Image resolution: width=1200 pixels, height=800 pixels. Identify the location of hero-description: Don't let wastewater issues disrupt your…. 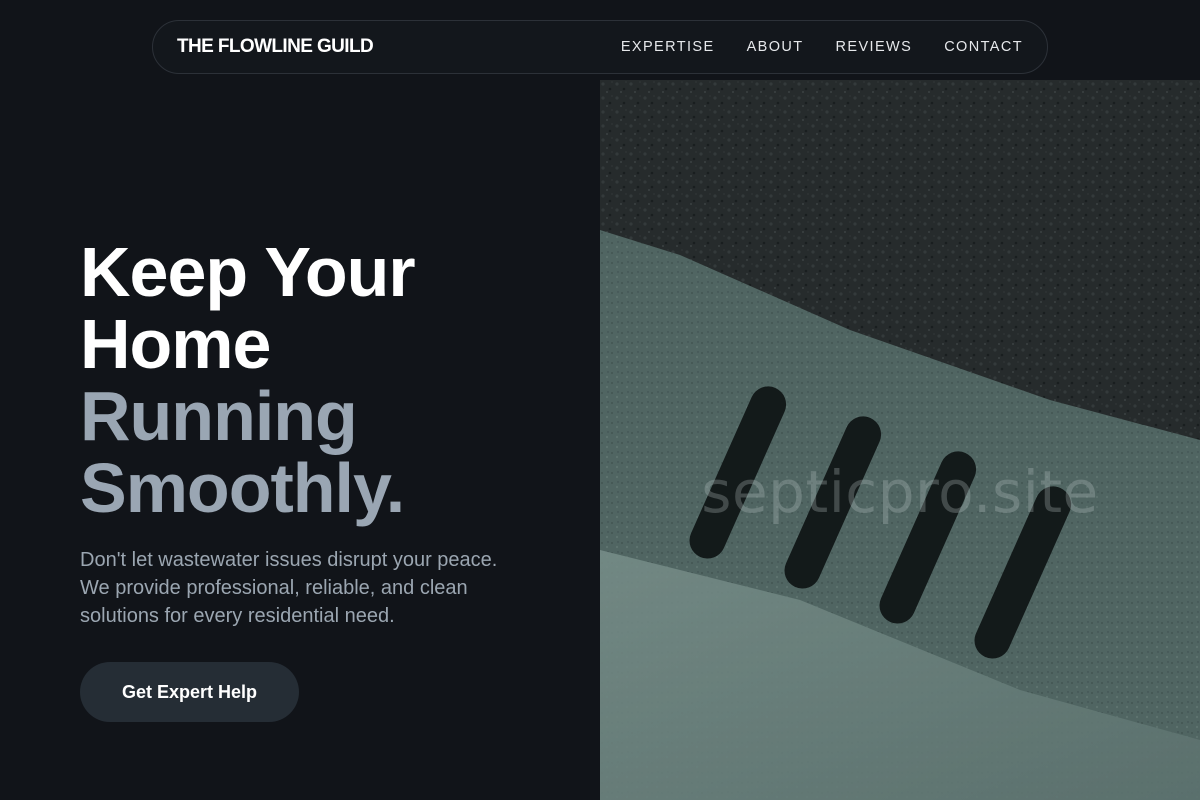
(289, 588).